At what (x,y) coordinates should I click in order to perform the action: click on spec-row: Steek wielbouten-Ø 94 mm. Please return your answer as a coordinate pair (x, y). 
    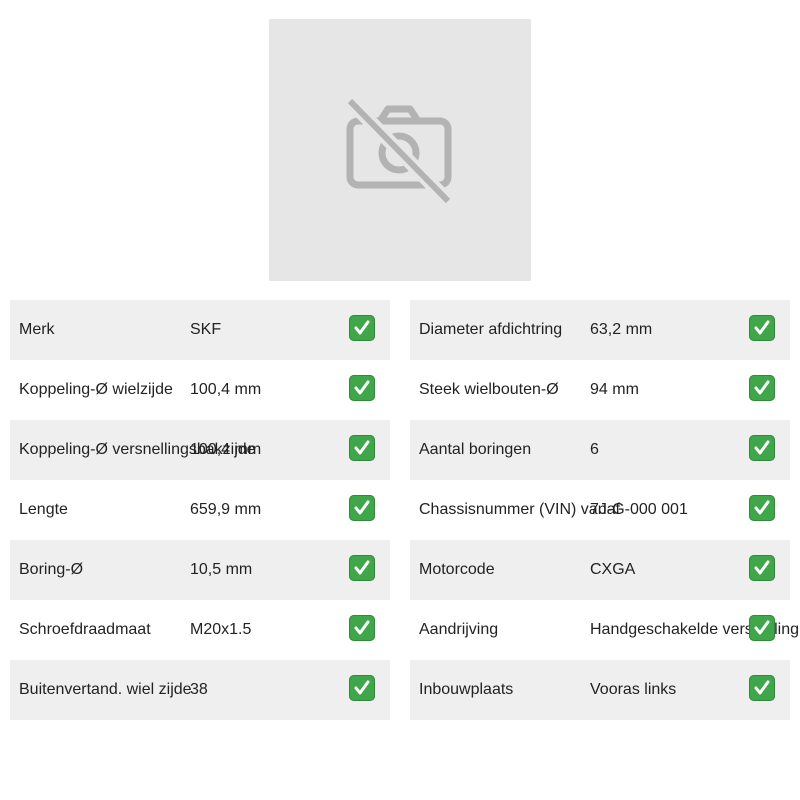
    Looking at the image, I should click on (600, 390).